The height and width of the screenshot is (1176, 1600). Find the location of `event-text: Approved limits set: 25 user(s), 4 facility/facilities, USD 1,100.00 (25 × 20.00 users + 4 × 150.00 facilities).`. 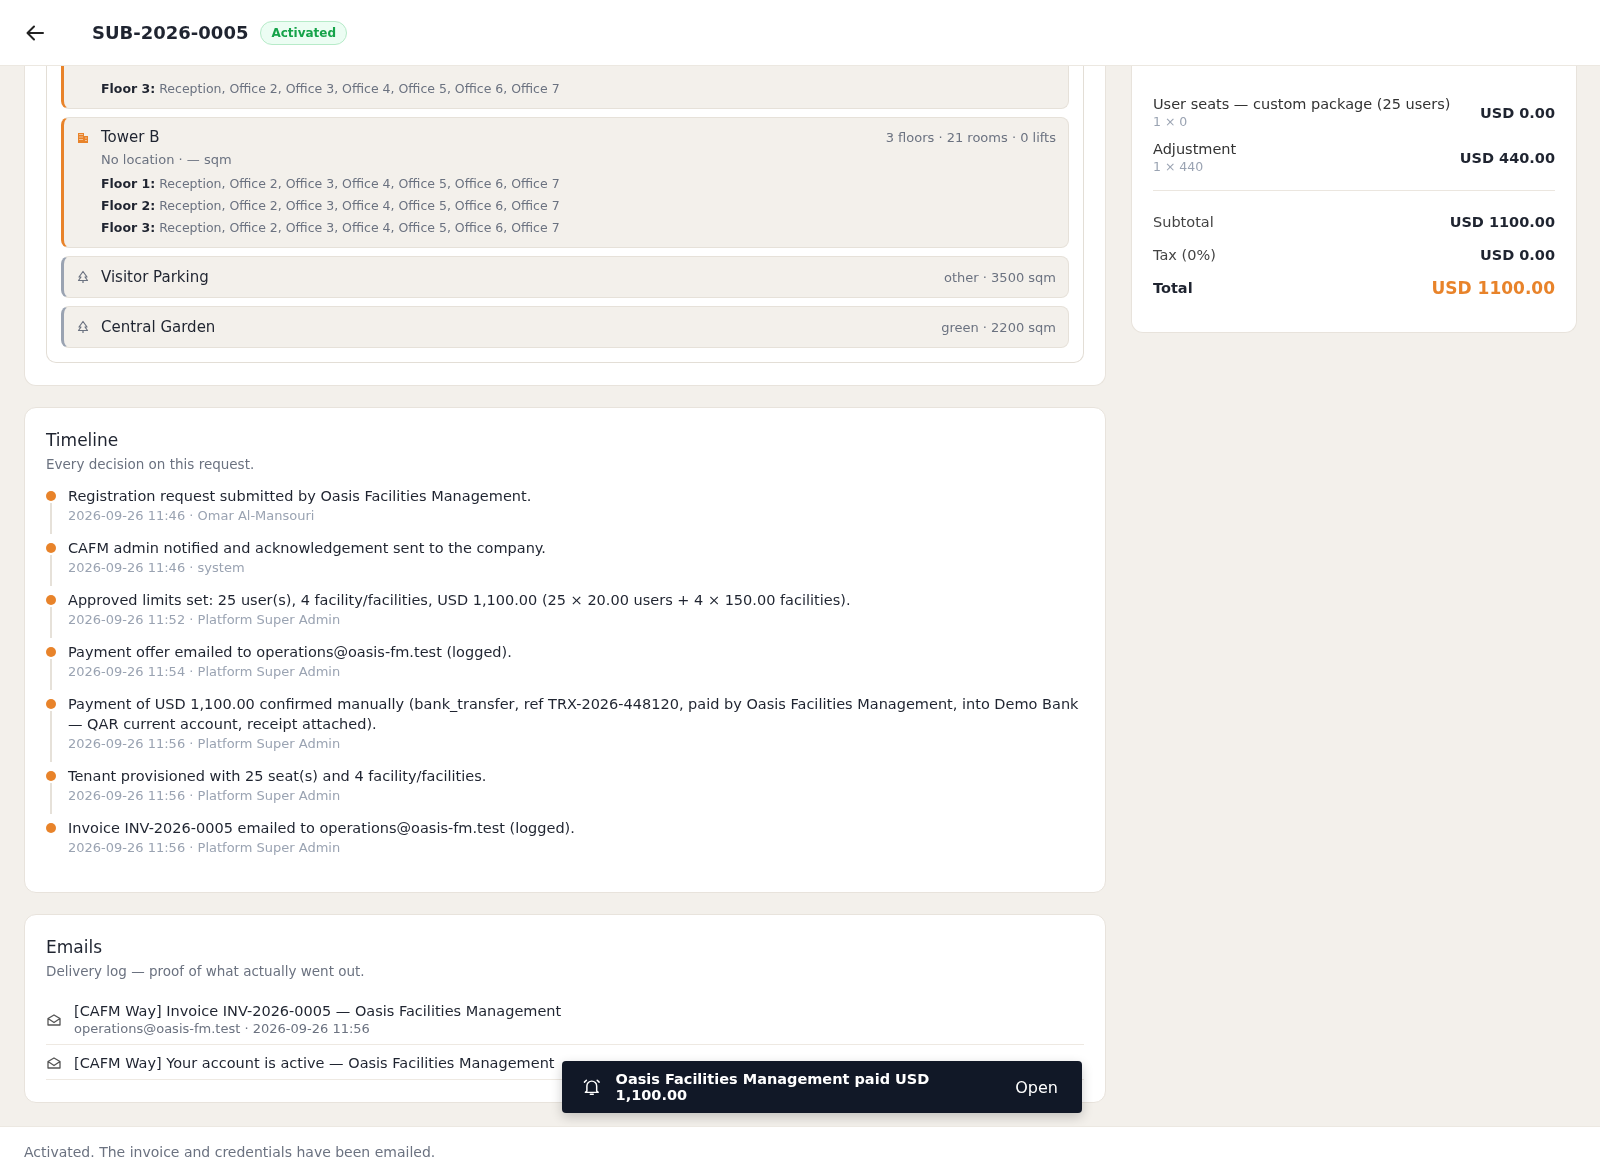

event-text: Approved limits set: 25 user(s), 4 facility/facilities, USD 1,100.00 (25 × 20.00 users + 4 × 150.00 facilities). is located at coordinates (459, 600).